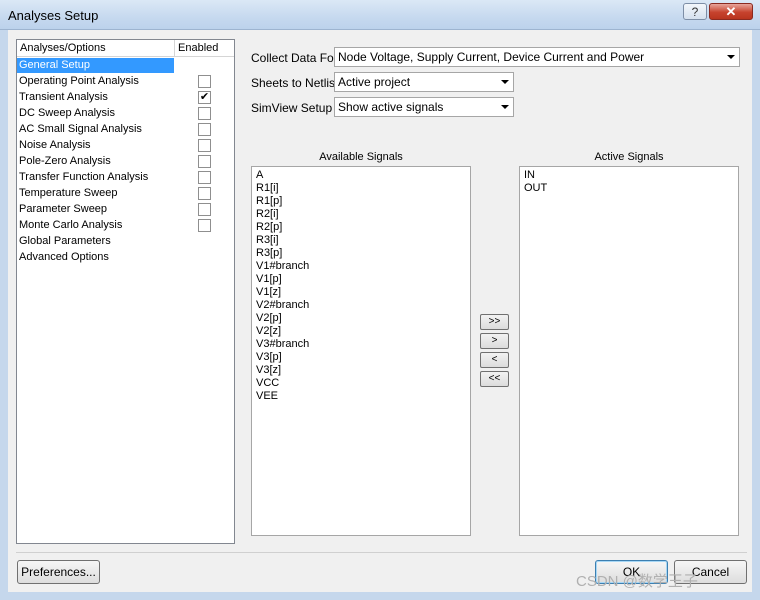  Describe the element at coordinates (268, 292) in the screenshot. I see `available-signal-item: V1[z]` at that location.